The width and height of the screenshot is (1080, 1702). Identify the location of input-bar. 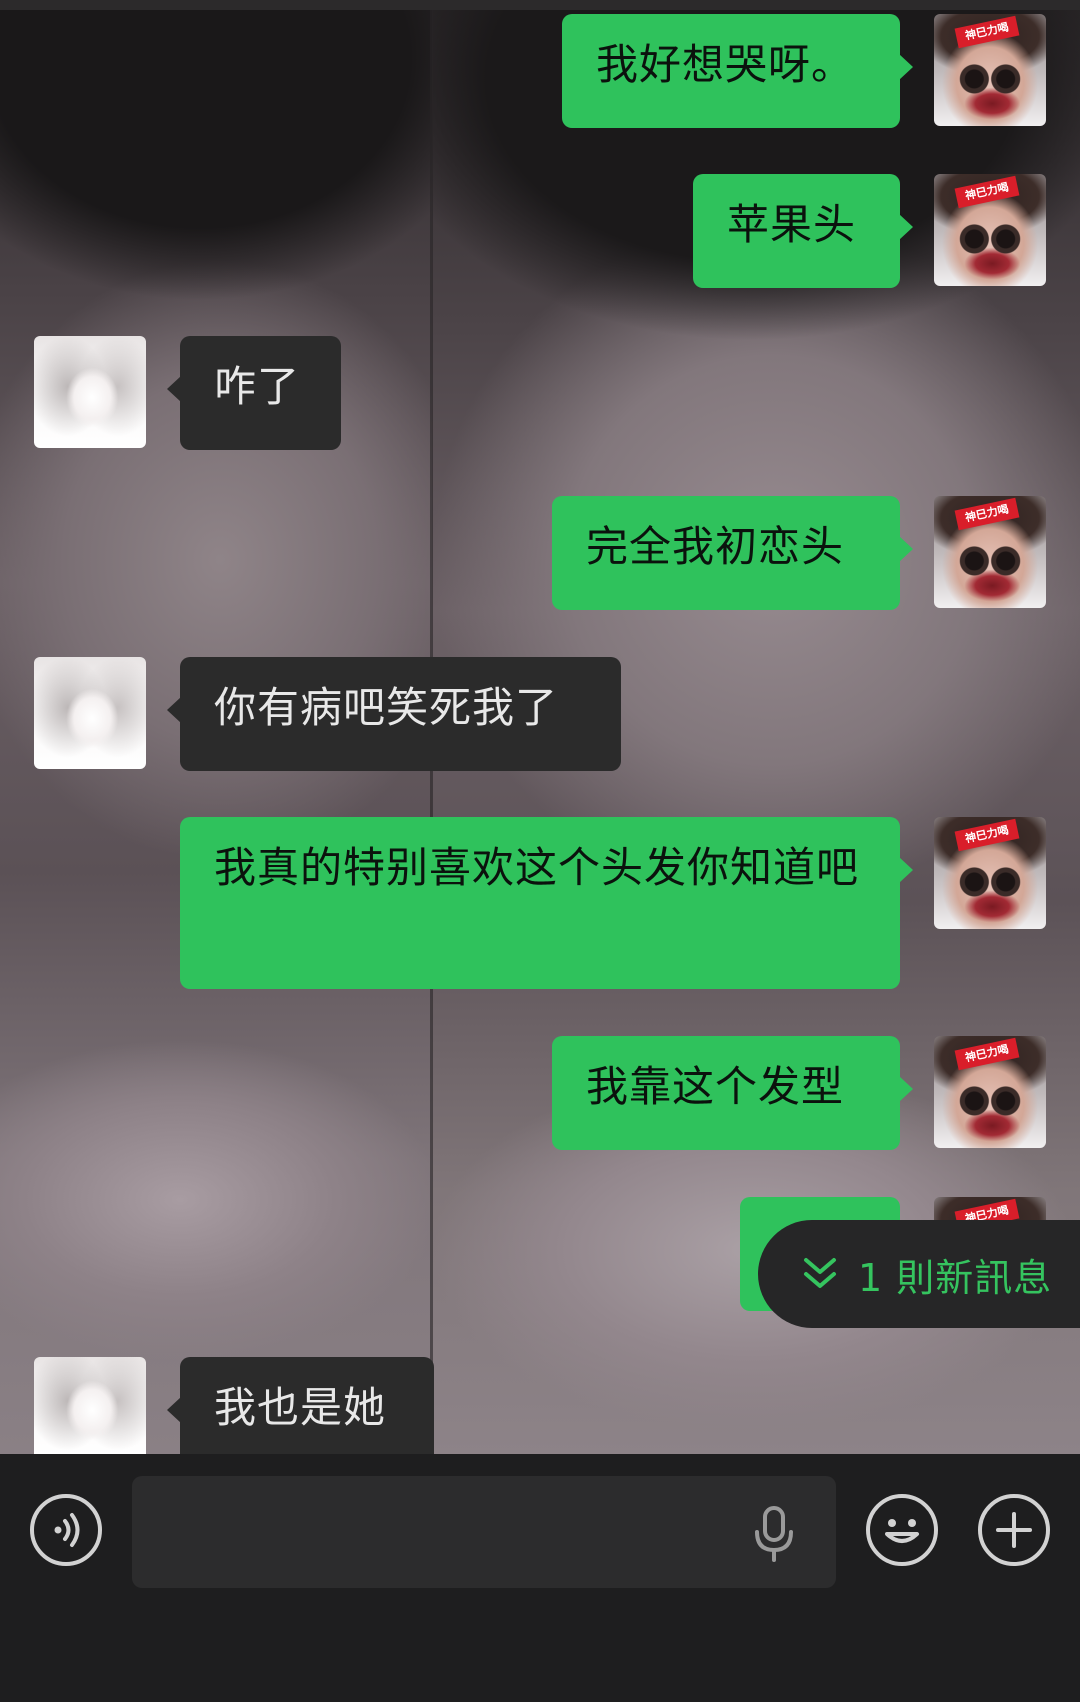
(540, 1578).